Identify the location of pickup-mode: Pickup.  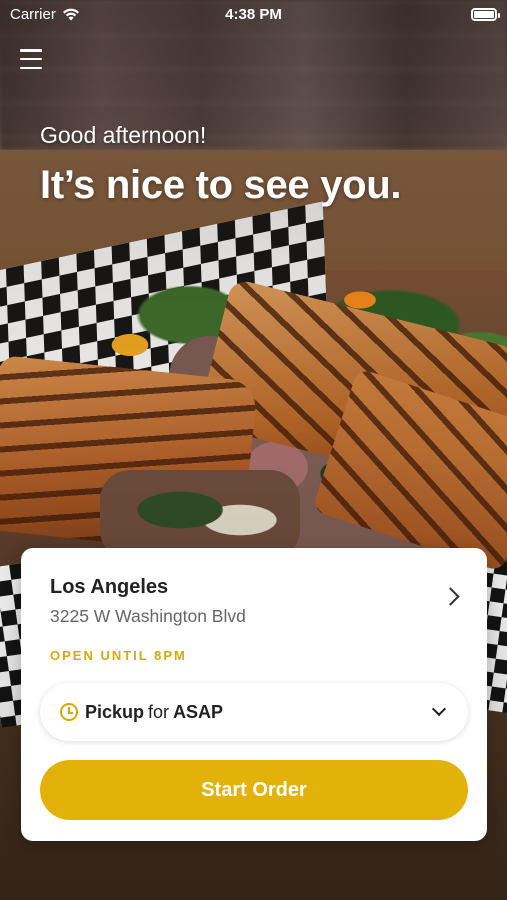
(115, 711).